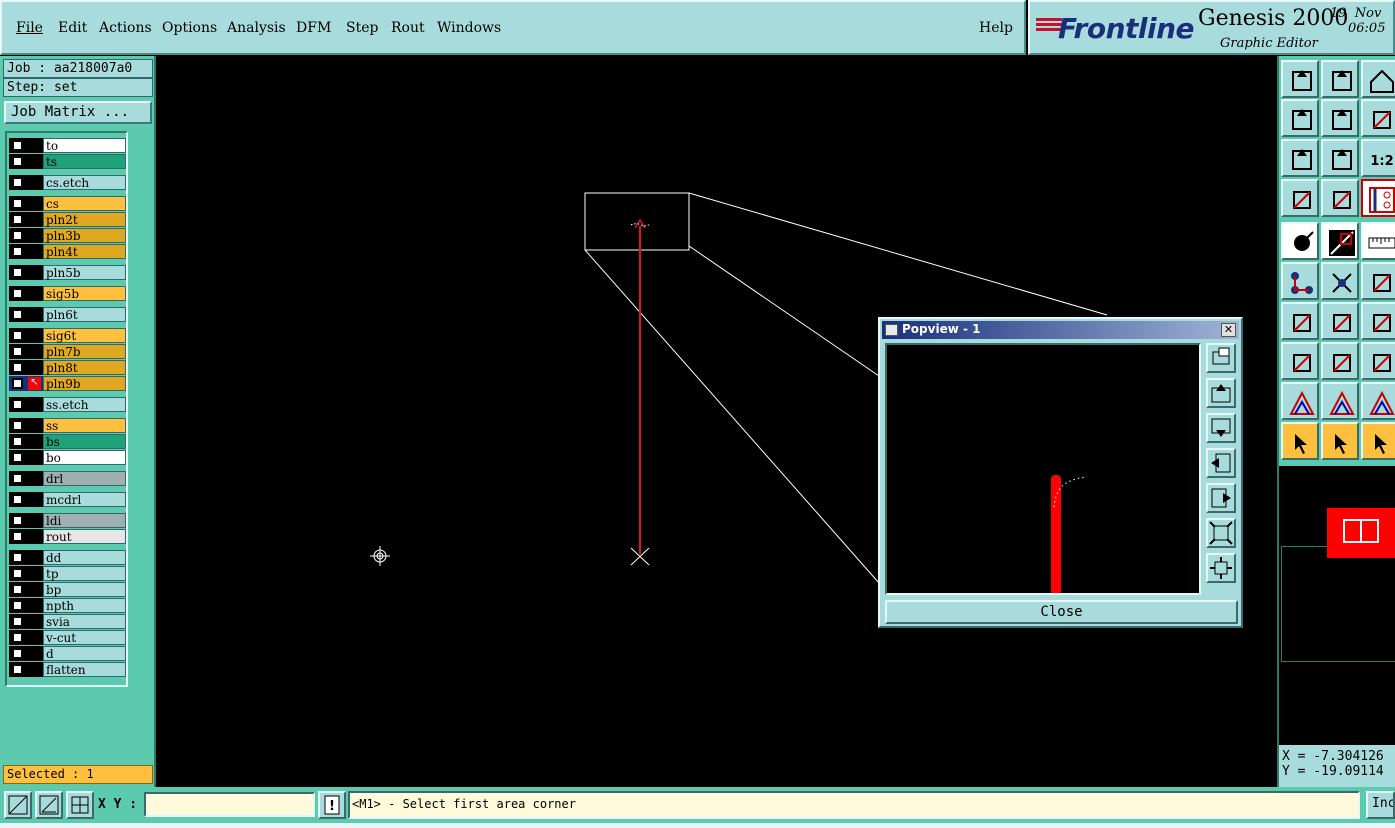 The width and height of the screenshot is (1395, 828). I want to click on pad-icon, so click(1300, 361).